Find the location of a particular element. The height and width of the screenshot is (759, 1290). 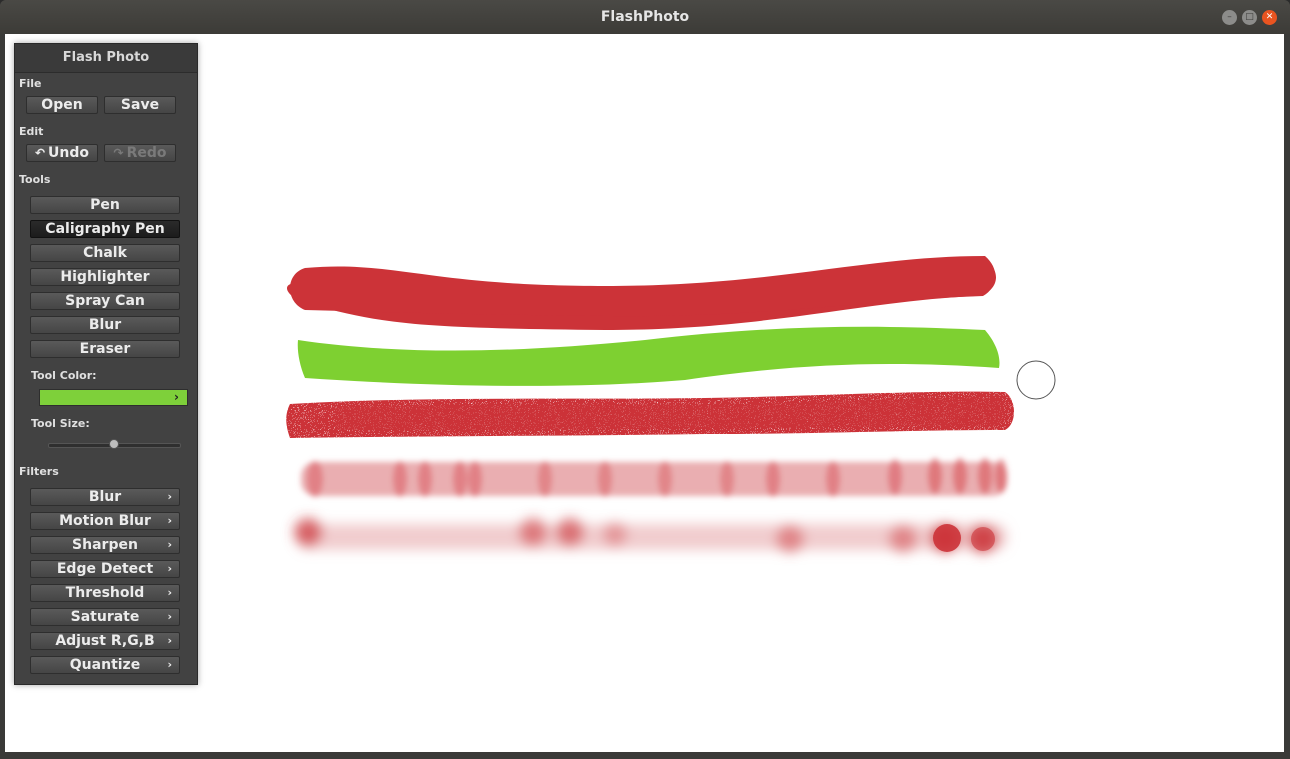

filter-adjust-rgb-button: Adjust R,G,B › is located at coordinates (105, 641).